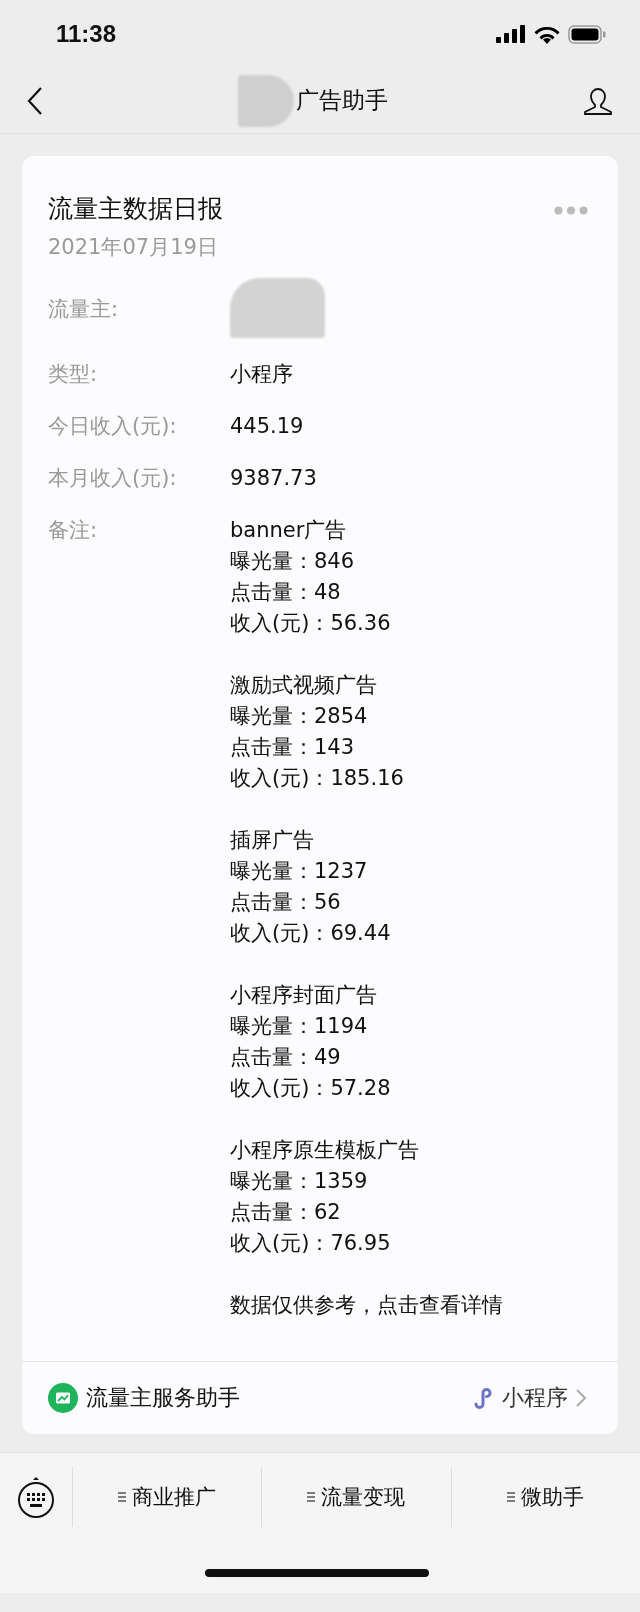 The width and height of the screenshot is (640, 1612). Describe the element at coordinates (299, 871) in the screenshot. I see `ad-stat: 曝光量：1237` at that location.